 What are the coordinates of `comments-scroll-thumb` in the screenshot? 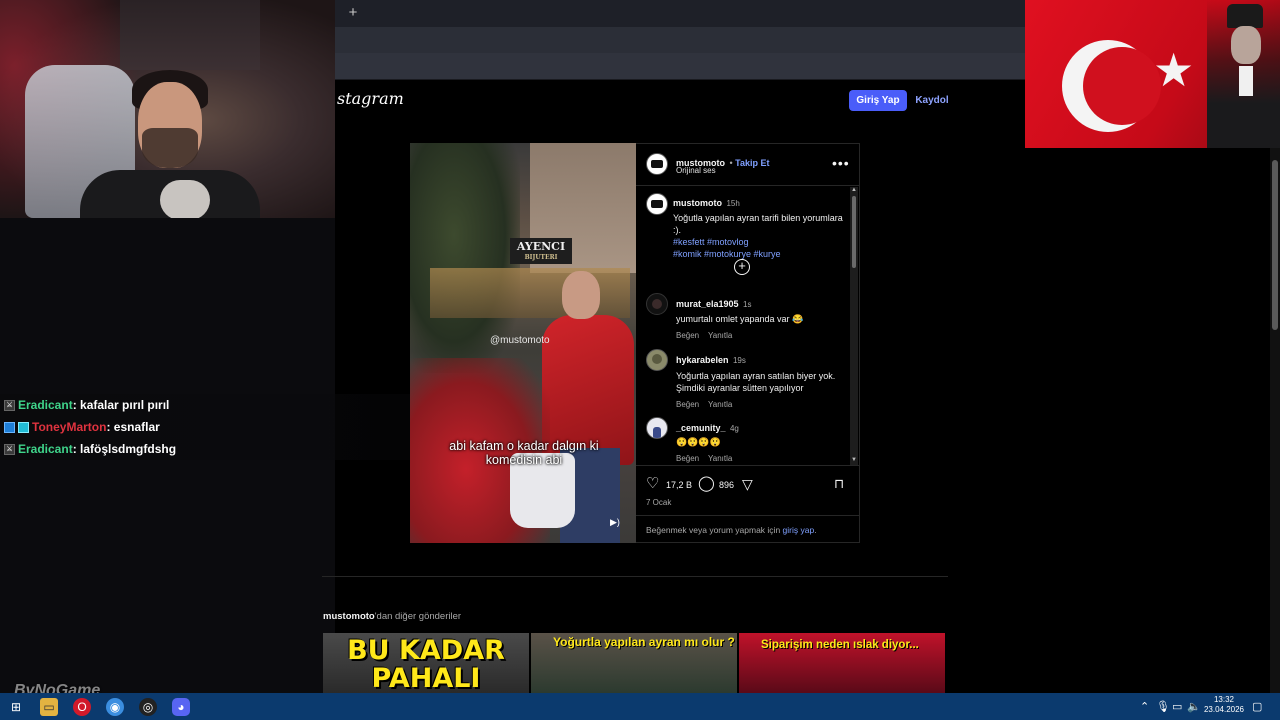 It's located at (854, 232).